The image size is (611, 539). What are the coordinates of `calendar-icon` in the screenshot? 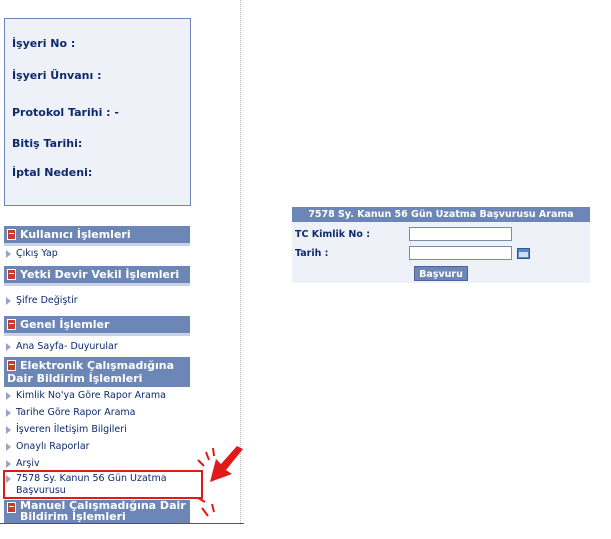 It's located at (523, 253).